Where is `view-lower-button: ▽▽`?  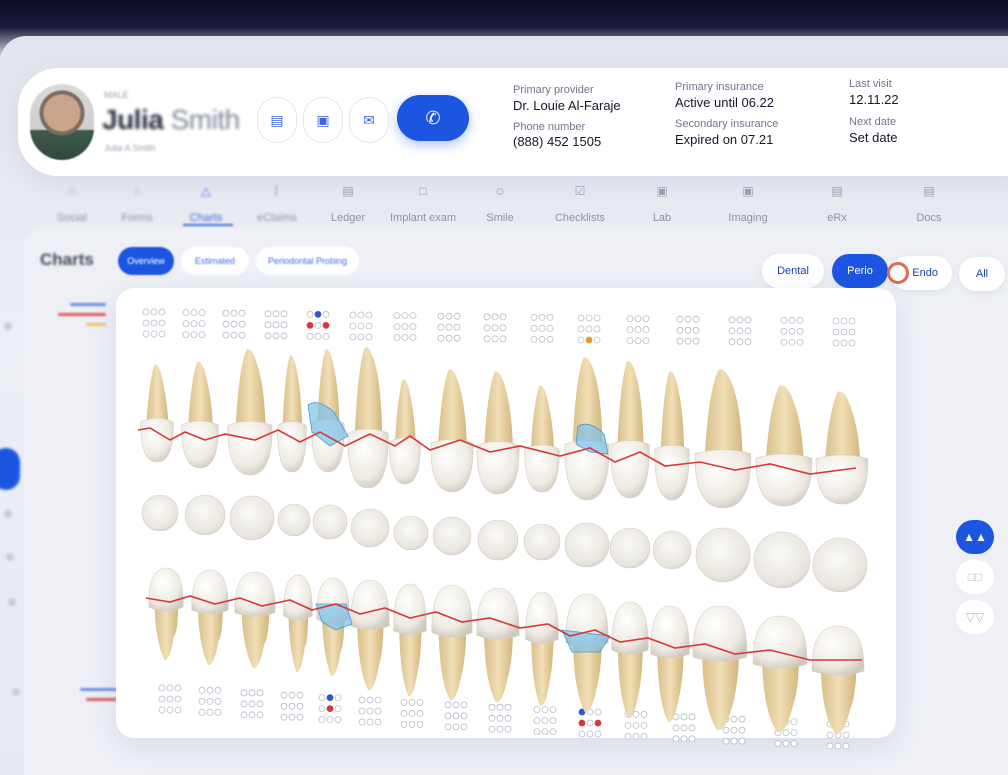
view-lower-button: ▽▽ is located at coordinates (975, 617).